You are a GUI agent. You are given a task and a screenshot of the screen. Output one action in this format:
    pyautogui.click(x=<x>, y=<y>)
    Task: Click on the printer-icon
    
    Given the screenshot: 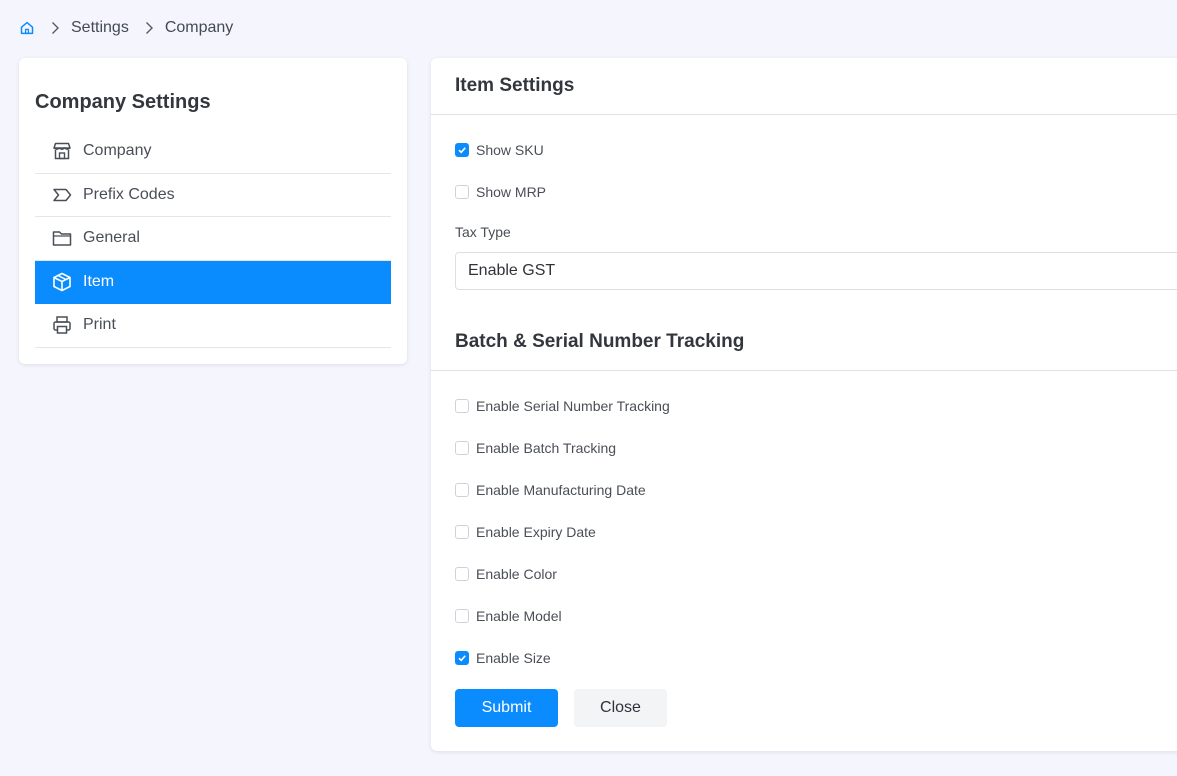 What is the action you would take?
    pyautogui.click(x=62, y=325)
    